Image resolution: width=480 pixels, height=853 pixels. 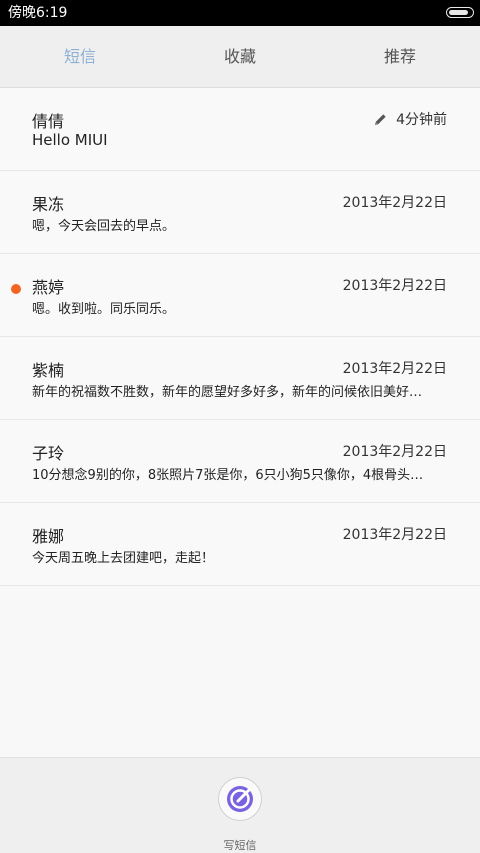 I want to click on compose-label: 写短信, so click(x=240, y=845).